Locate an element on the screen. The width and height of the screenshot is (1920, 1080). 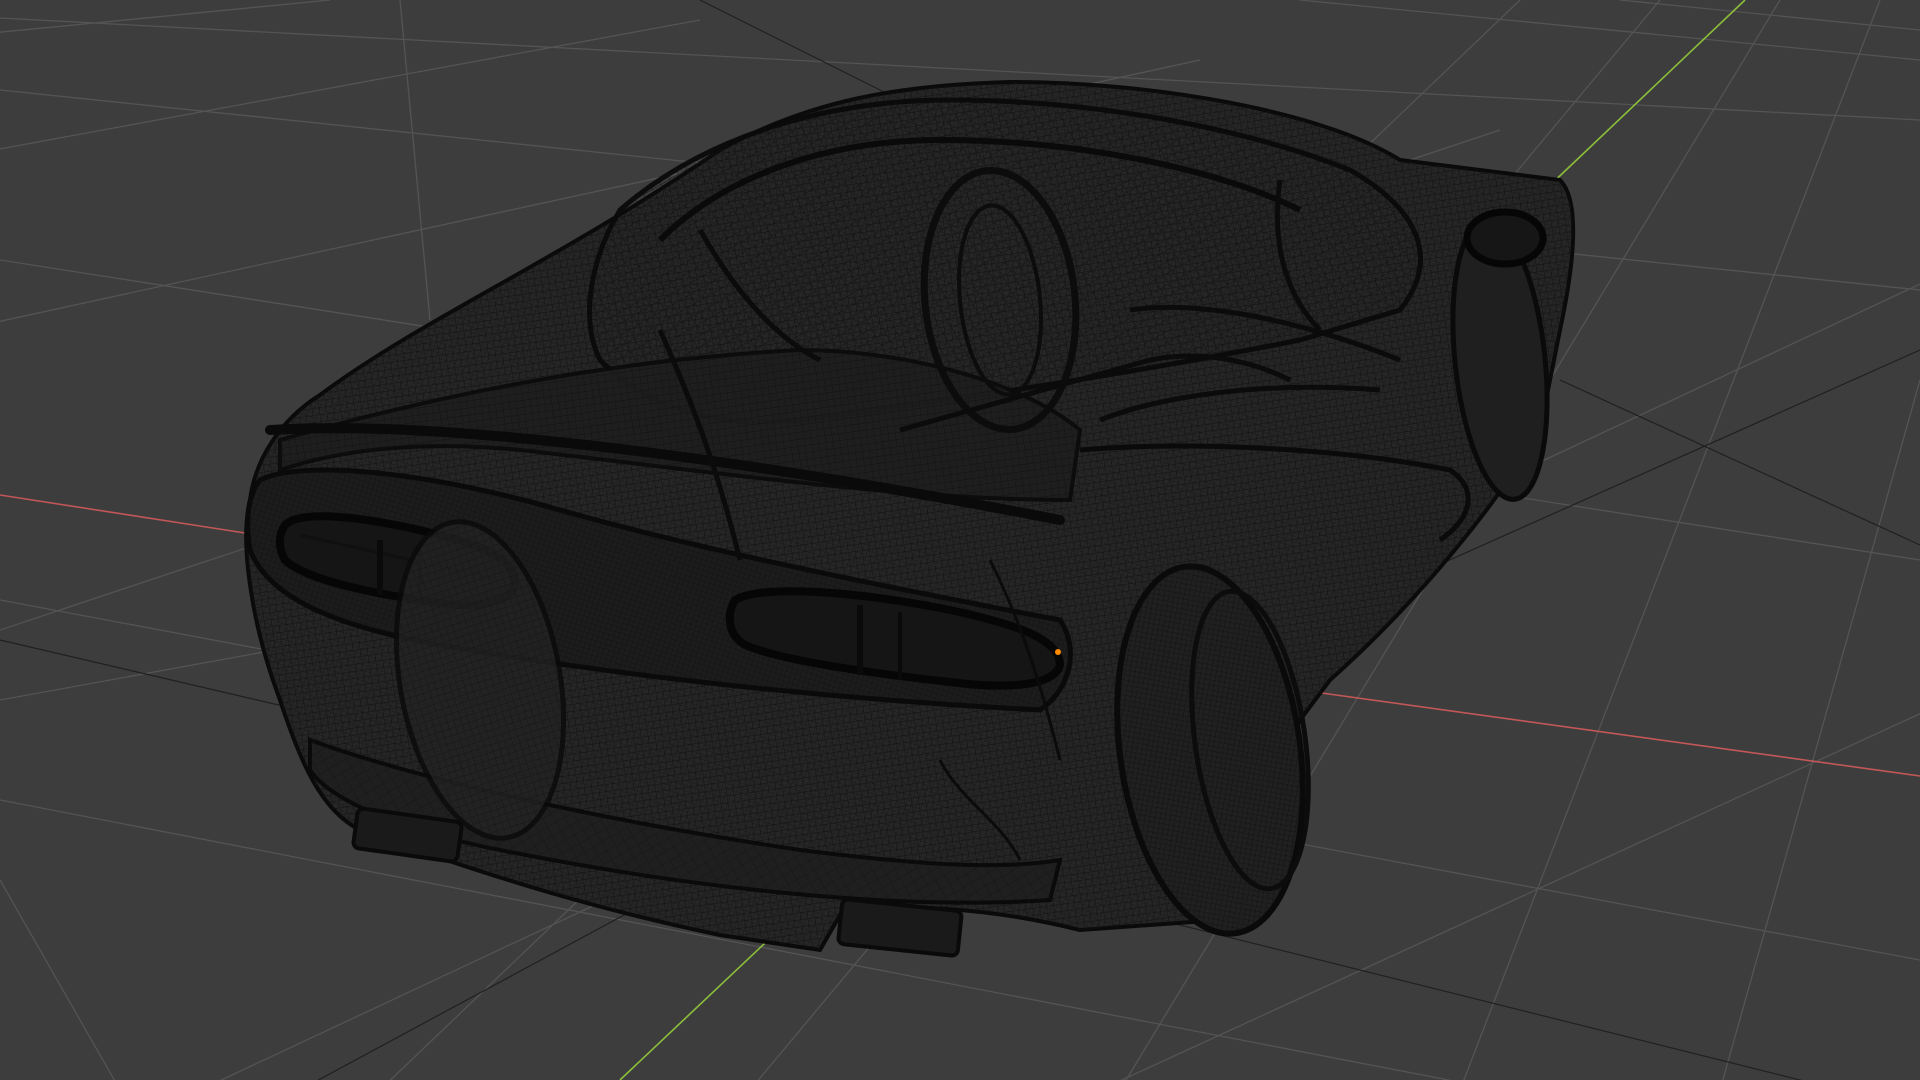
object-origin-dot is located at coordinates (1058, 652).